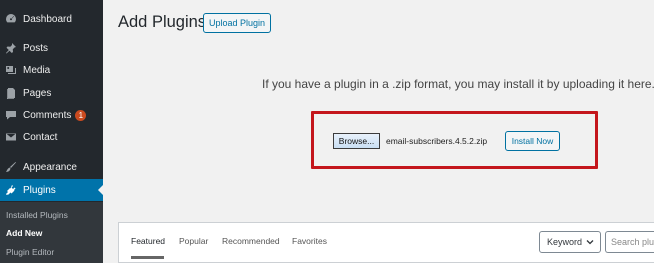 This screenshot has height=263, width=654. What do you see at coordinates (51, 70) in the screenshot?
I see `sidebar-item-media: Media` at bounding box center [51, 70].